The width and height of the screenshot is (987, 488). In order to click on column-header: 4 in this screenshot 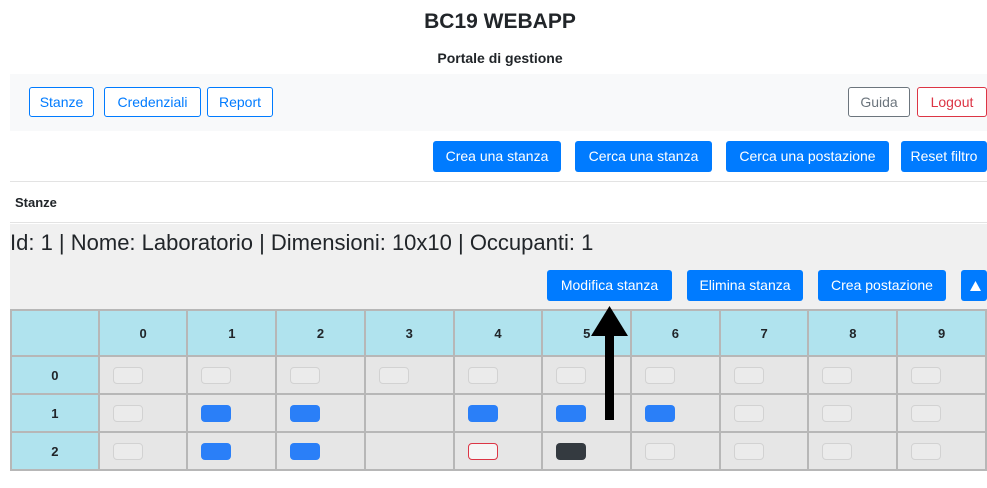, I will do `click(498, 333)`.